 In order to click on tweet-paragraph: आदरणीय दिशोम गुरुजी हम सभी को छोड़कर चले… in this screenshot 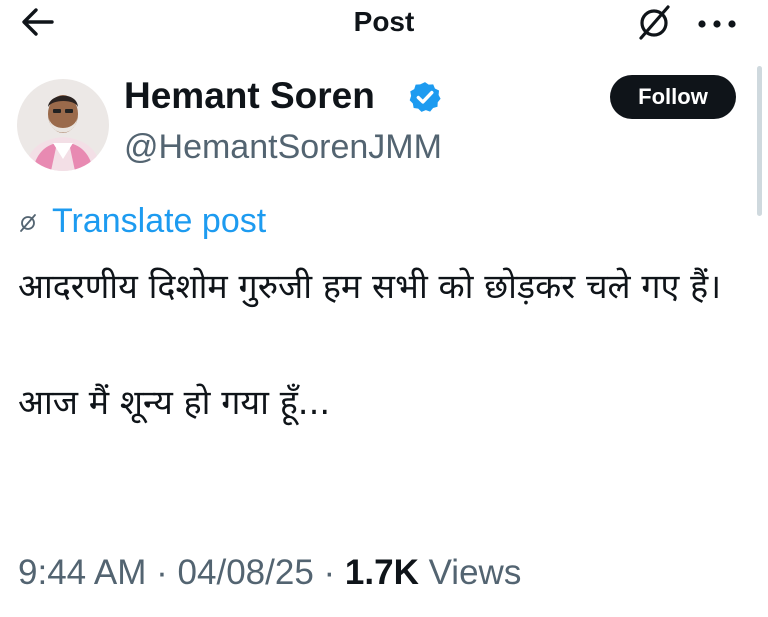, I will do `click(370, 287)`.